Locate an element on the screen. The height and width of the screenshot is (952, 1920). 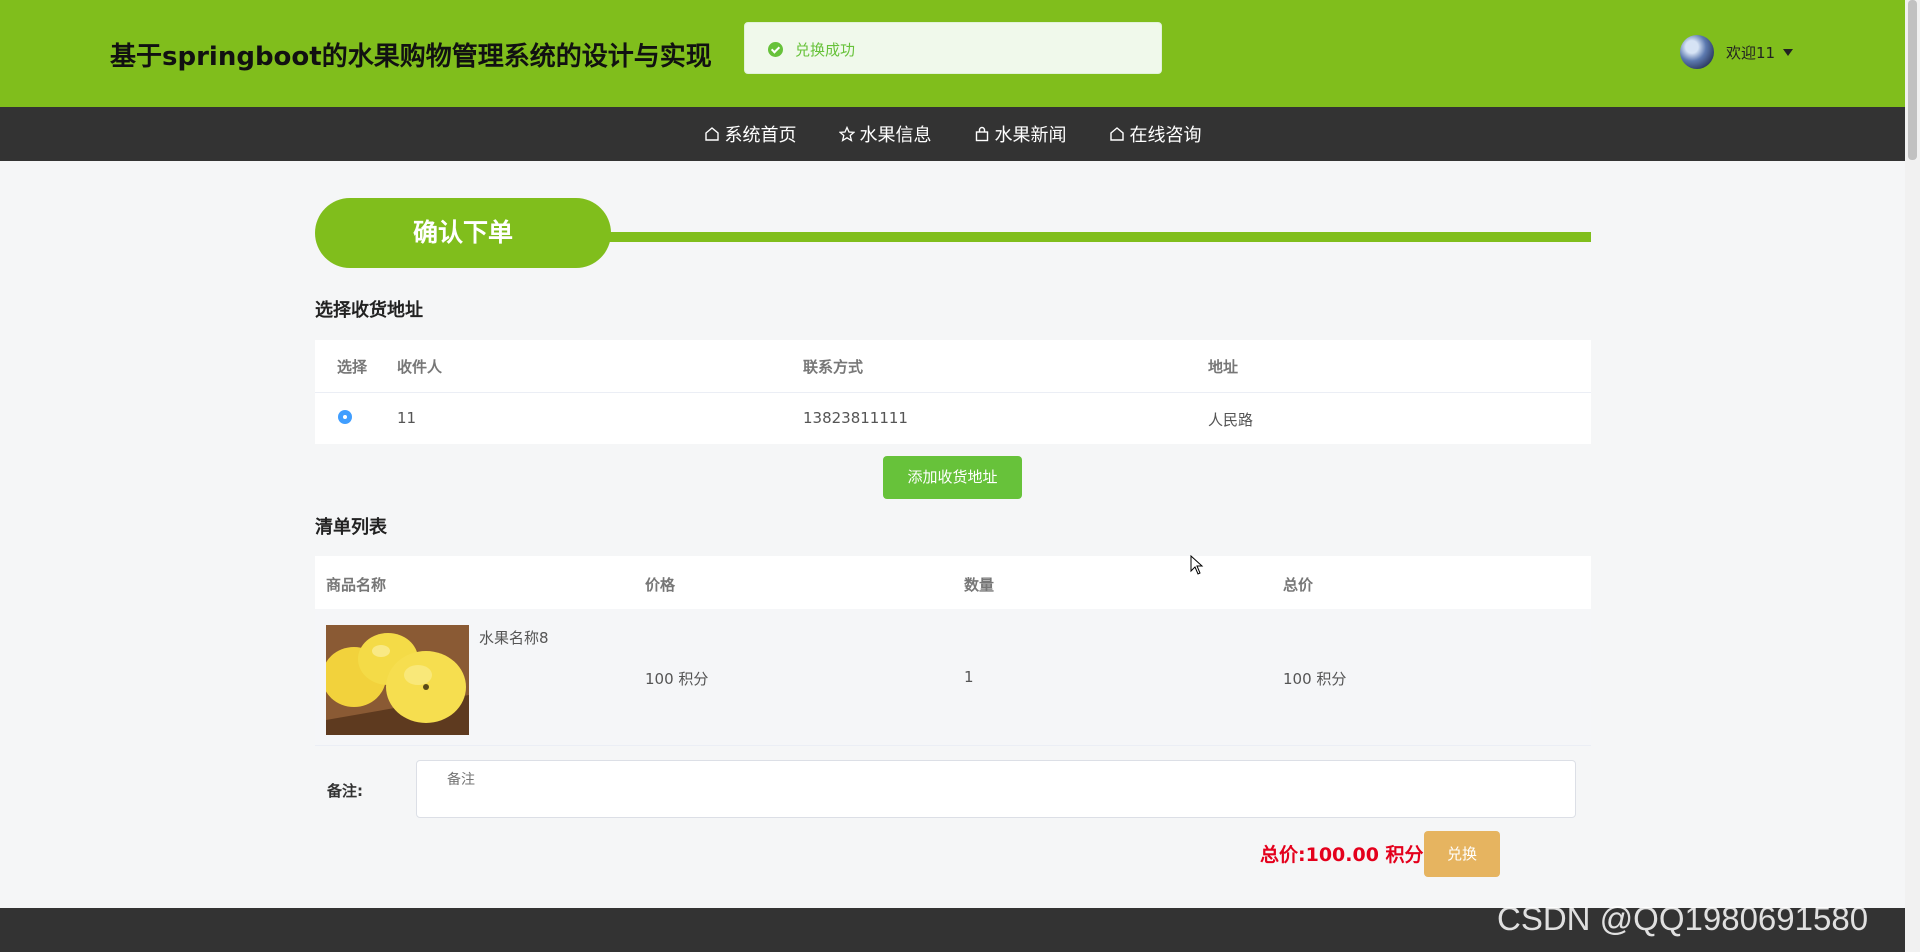
order-total: 总价:100.00 积分 is located at coordinates (1342, 855).